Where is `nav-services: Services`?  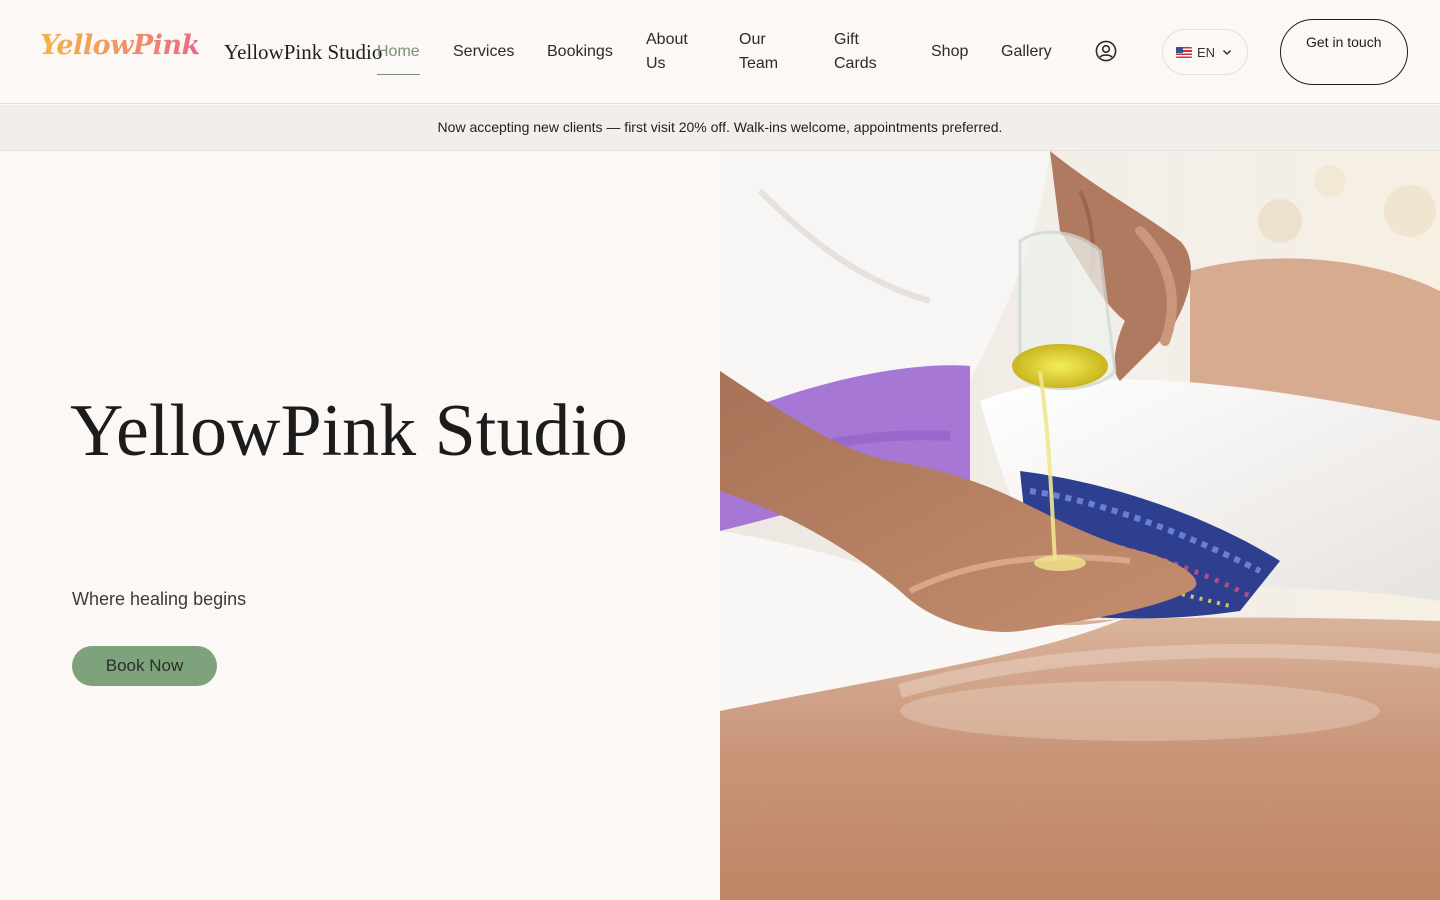 nav-services: Services is located at coordinates (483, 52).